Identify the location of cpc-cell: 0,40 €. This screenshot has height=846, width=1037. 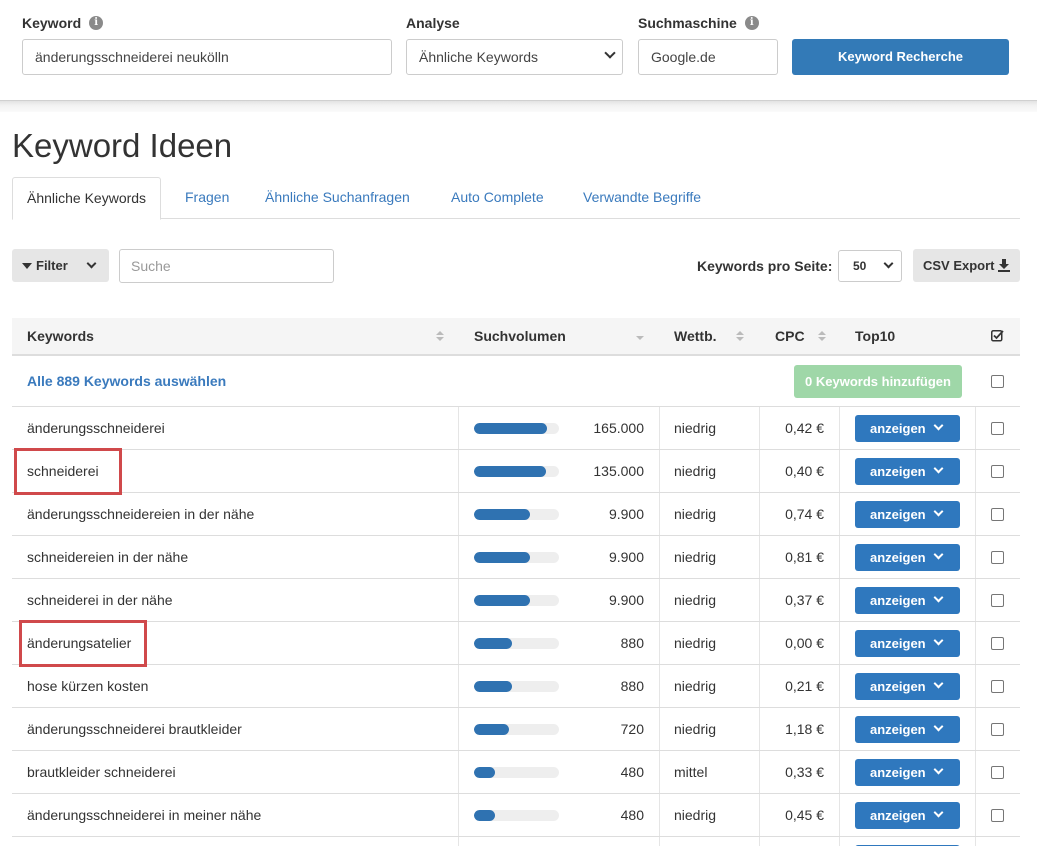
(804, 471).